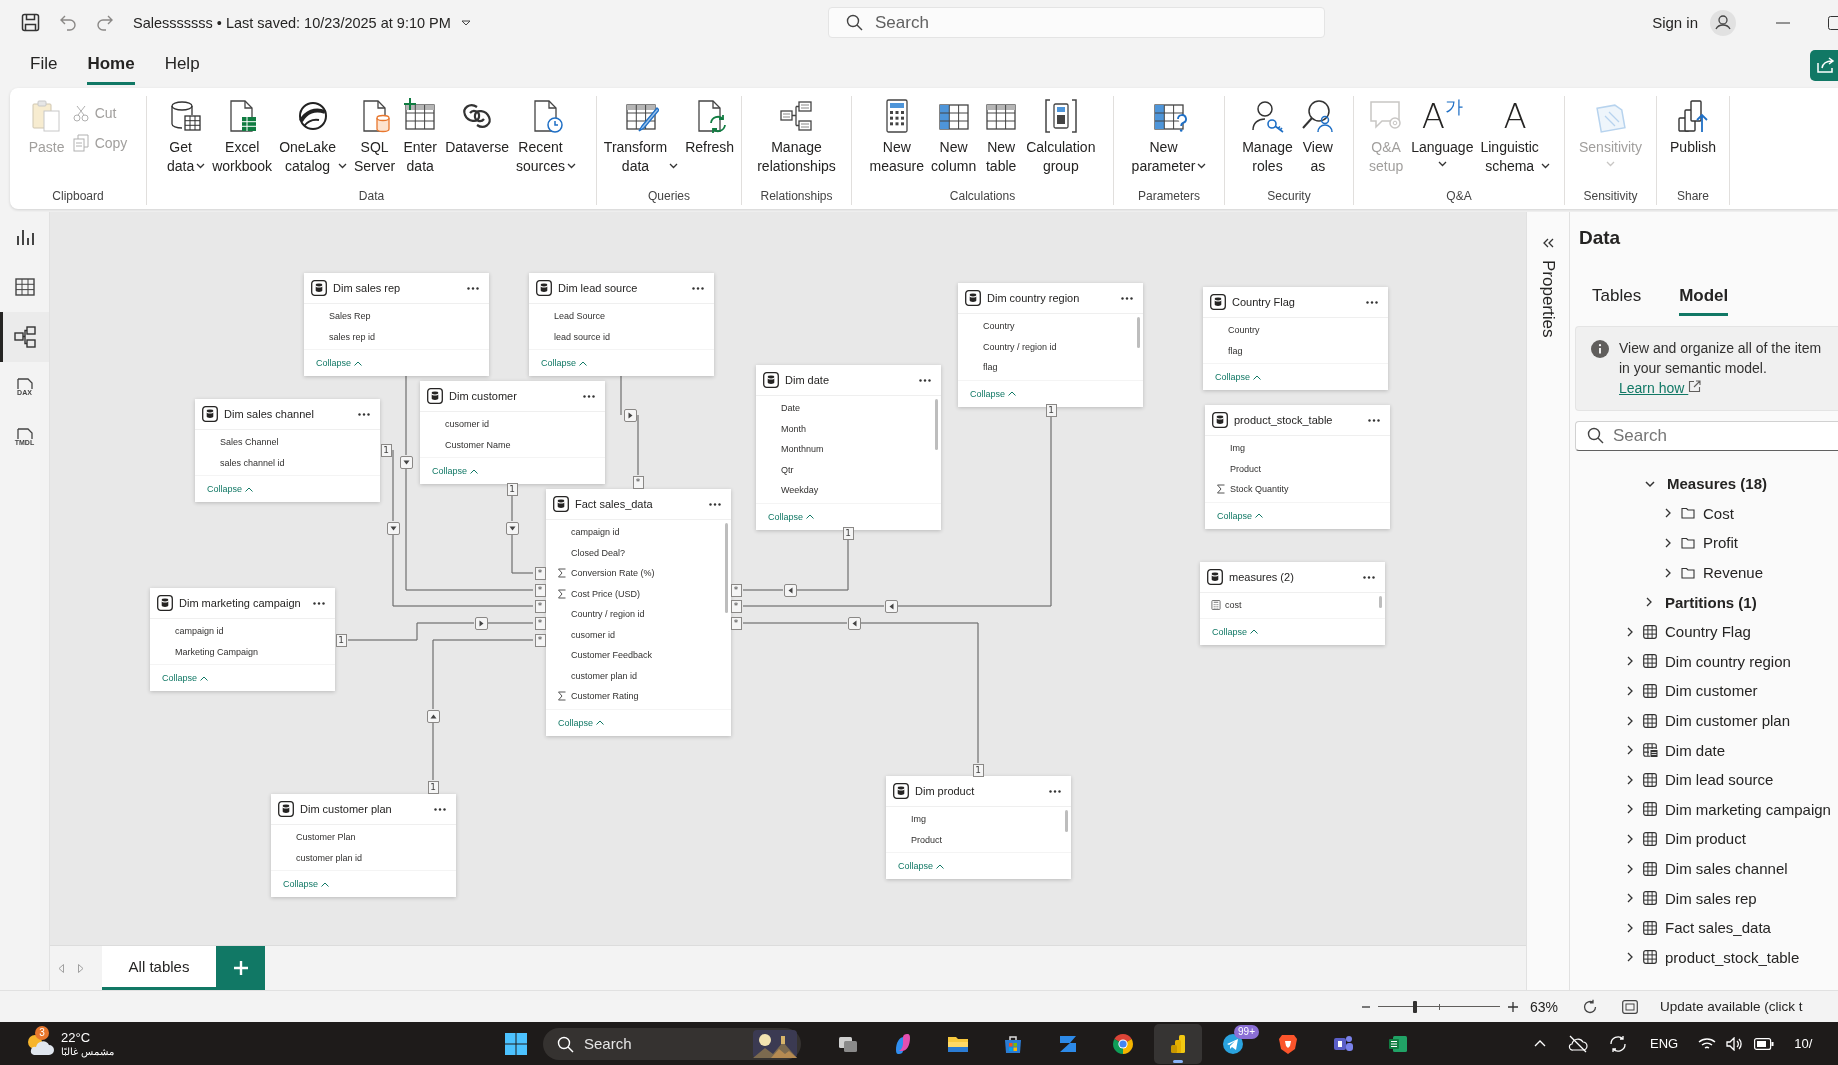 The height and width of the screenshot is (1065, 1838). Describe the element at coordinates (793, 428) in the screenshot. I see `field-name: Month` at that location.